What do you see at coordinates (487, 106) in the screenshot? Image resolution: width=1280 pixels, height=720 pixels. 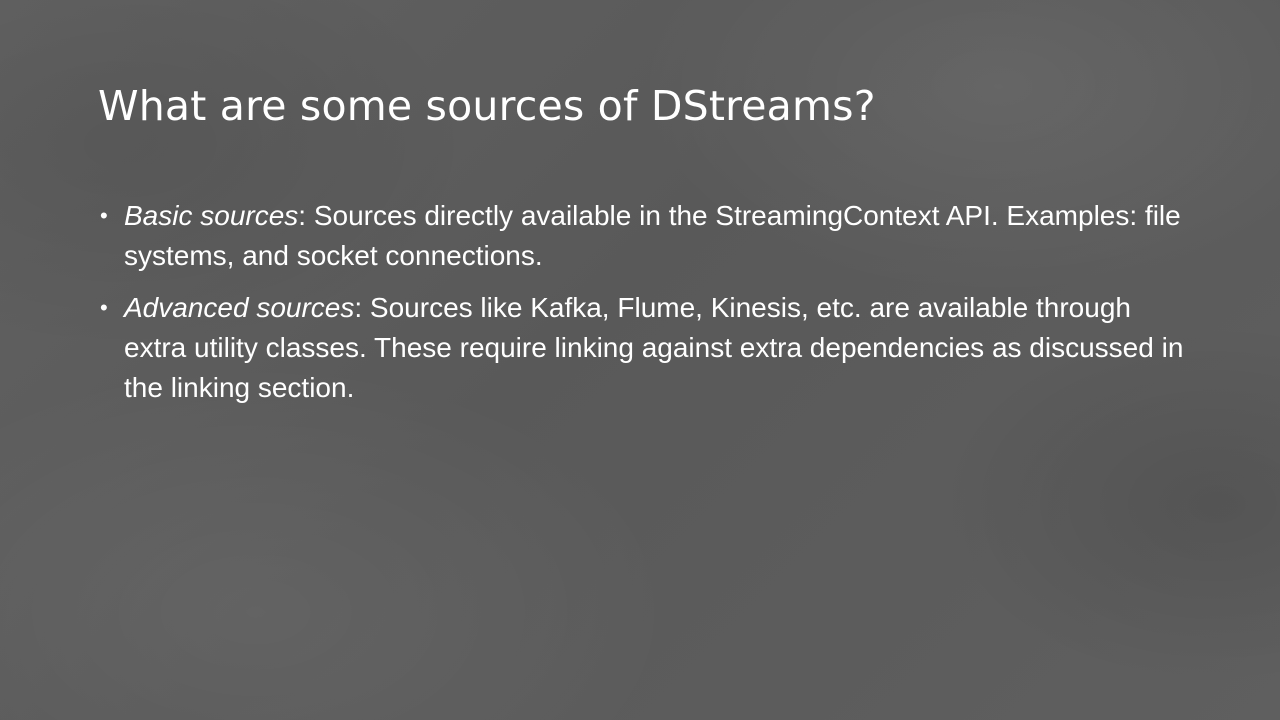 I see `slide-title: What are some sources of DStreams?` at bounding box center [487, 106].